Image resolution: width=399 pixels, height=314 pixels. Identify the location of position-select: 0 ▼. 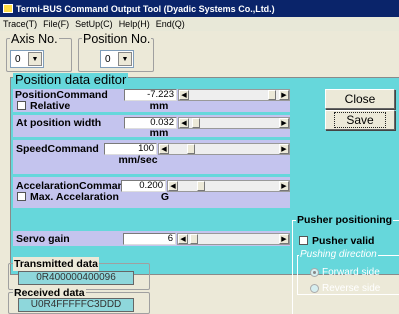
(117, 59).